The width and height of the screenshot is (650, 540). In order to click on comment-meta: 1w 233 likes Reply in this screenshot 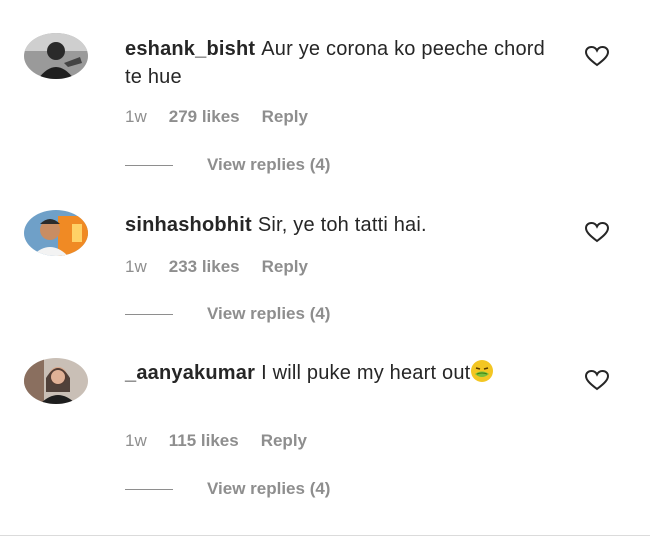, I will do `click(216, 267)`.